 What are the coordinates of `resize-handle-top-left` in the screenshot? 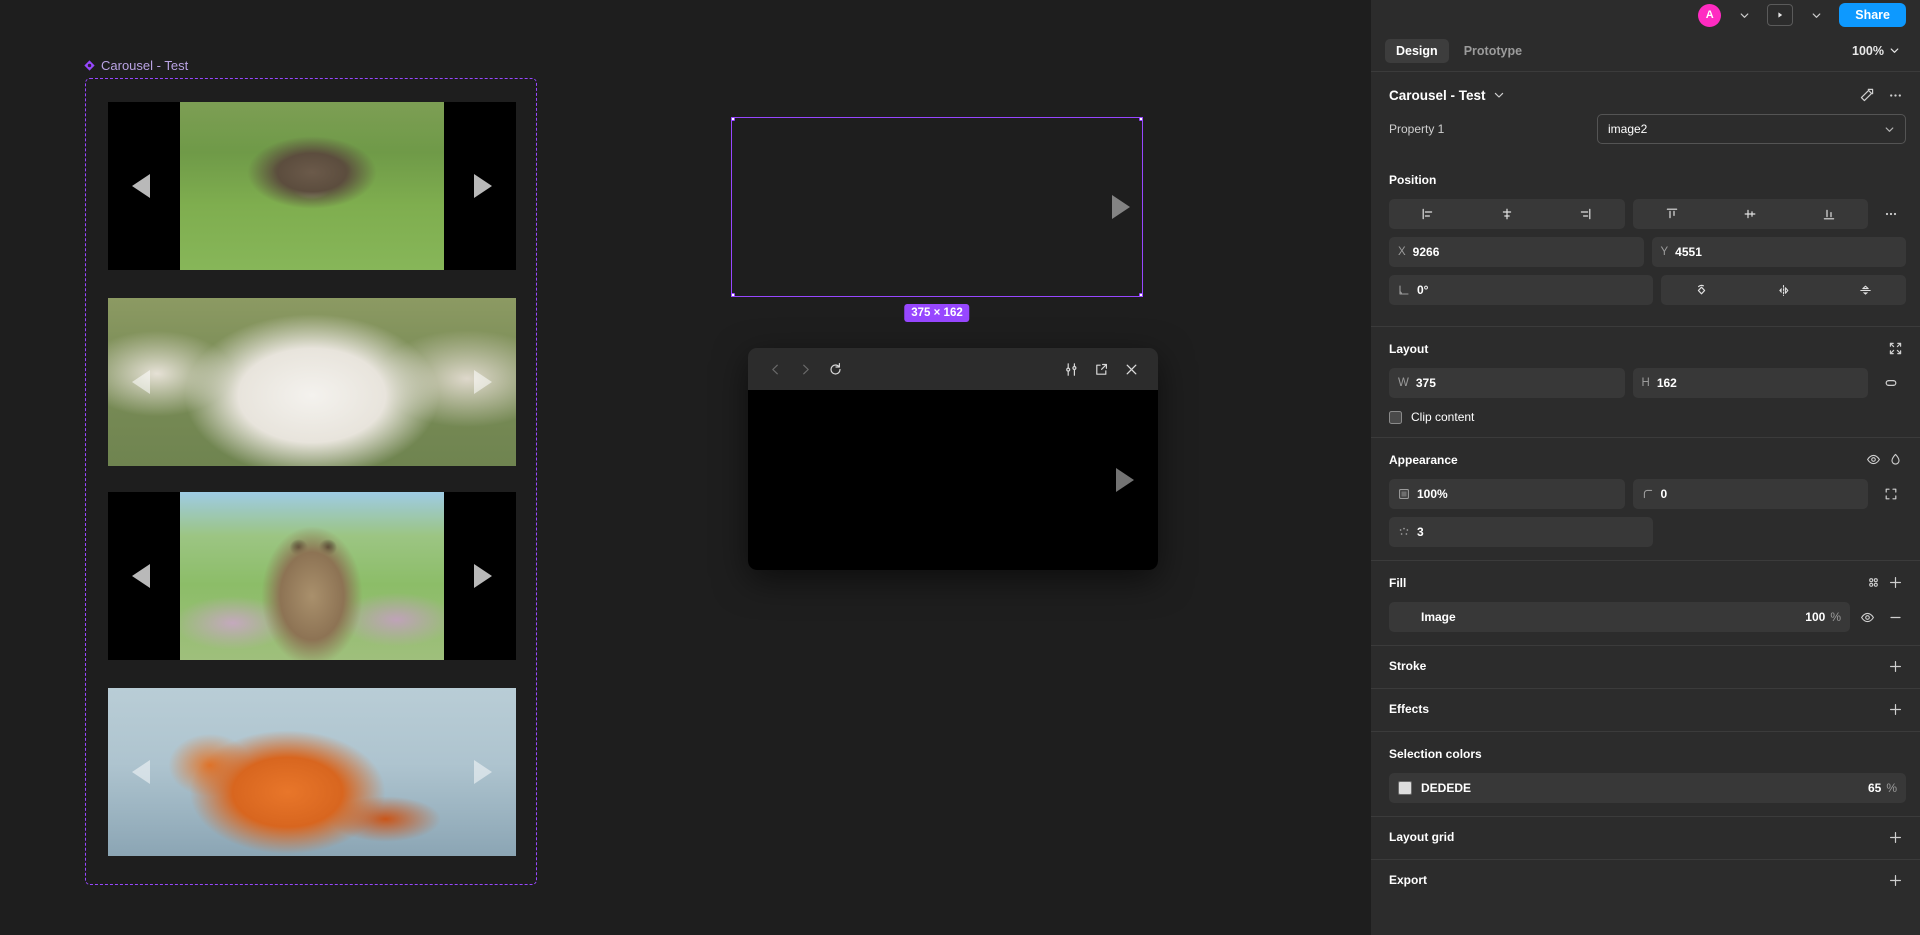 It's located at (733, 119).